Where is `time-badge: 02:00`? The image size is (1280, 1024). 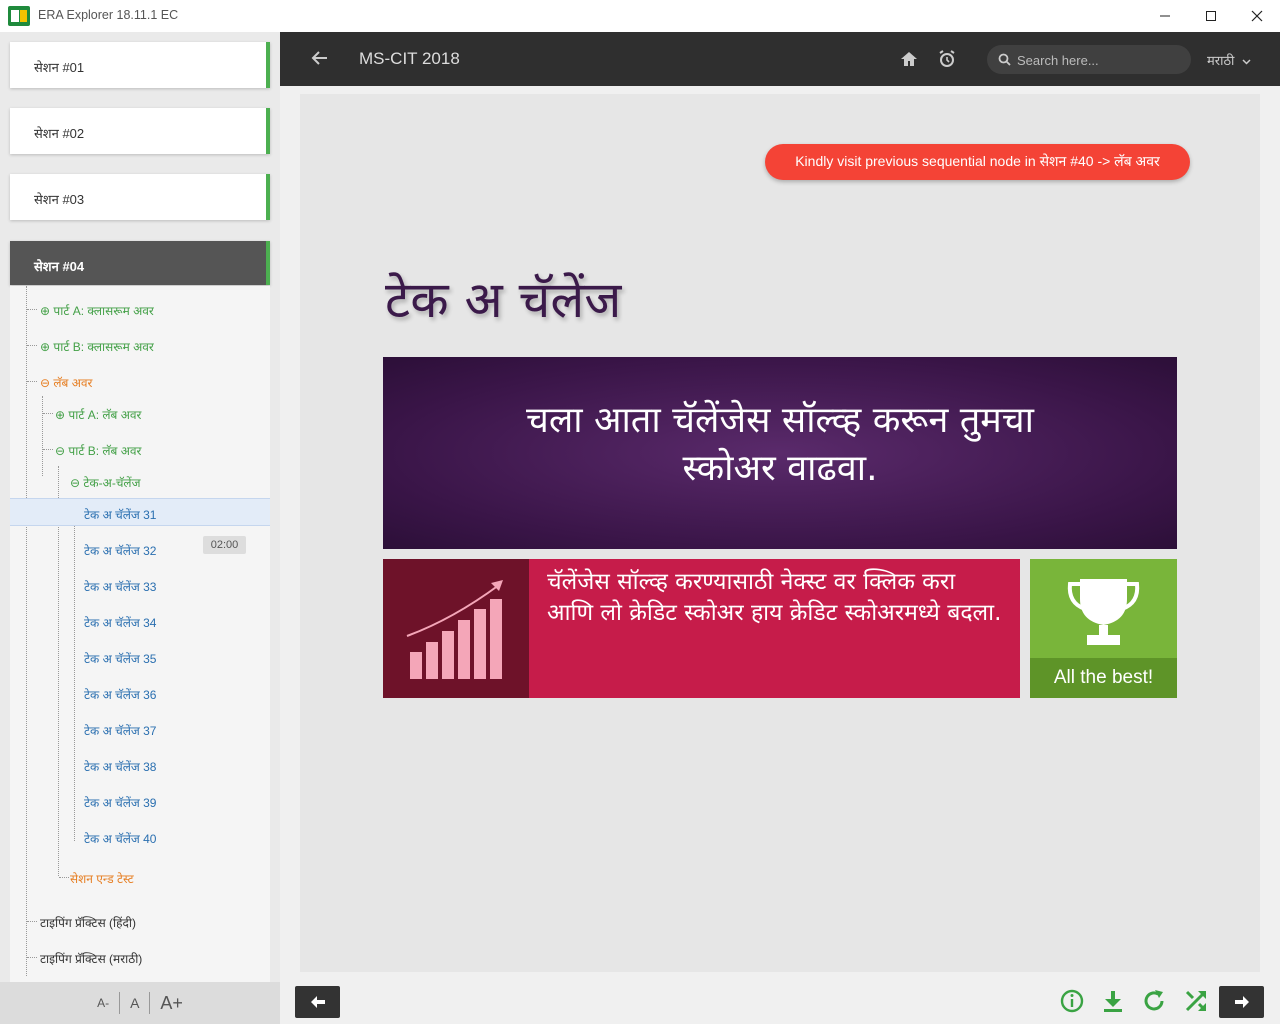
time-badge: 02:00 is located at coordinates (224, 545).